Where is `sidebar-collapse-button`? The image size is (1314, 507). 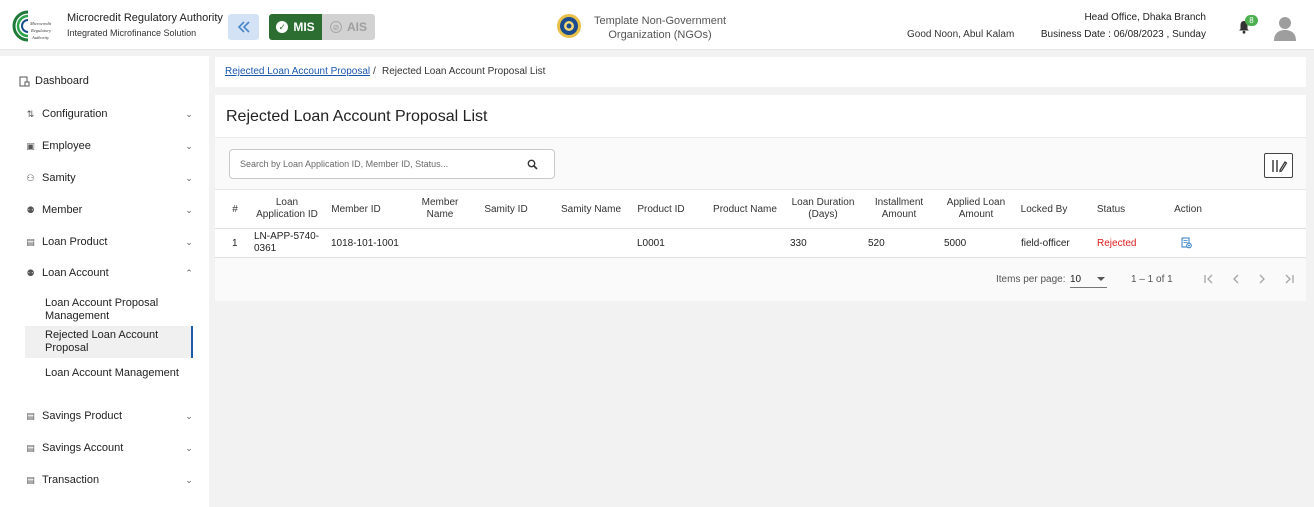 sidebar-collapse-button is located at coordinates (243, 27).